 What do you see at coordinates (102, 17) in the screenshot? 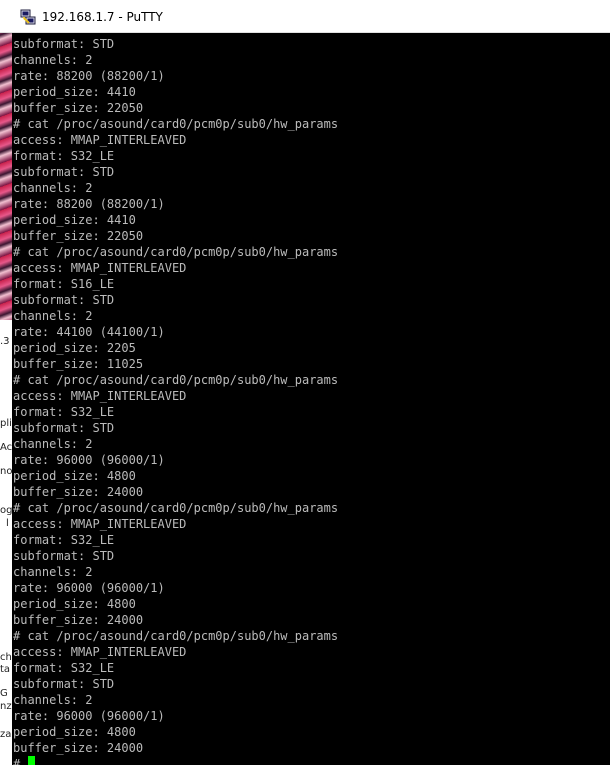
I see `window-title: 192.168.1.7 - PuTTY` at bounding box center [102, 17].